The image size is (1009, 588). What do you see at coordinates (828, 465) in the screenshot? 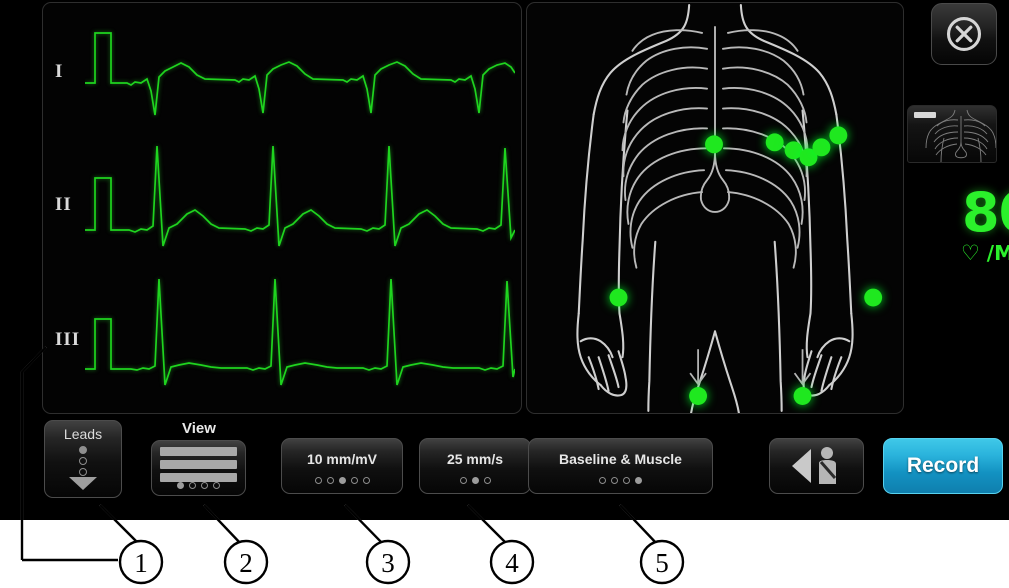
I see `patient-figure-icon` at bounding box center [828, 465].